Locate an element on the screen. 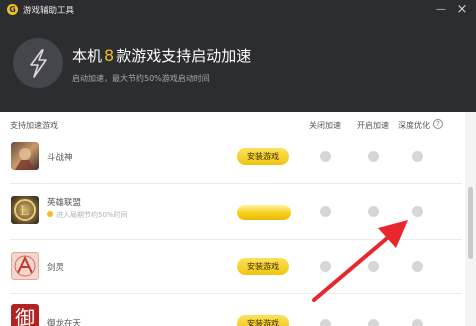 This screenshot has height=326, width=476. lightning-icon is located at coordinates (38, 63).